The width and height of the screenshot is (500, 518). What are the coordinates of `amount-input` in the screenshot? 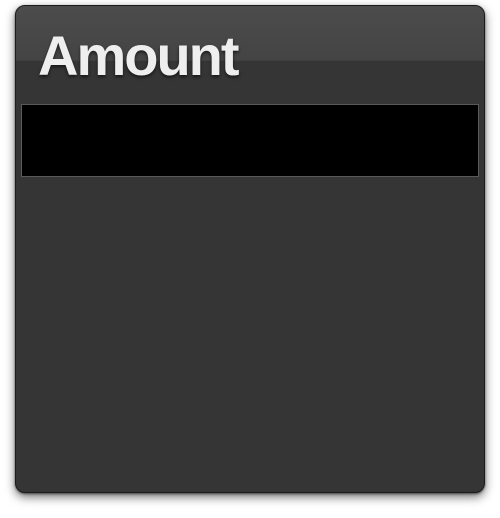 It's located at (250, 140).